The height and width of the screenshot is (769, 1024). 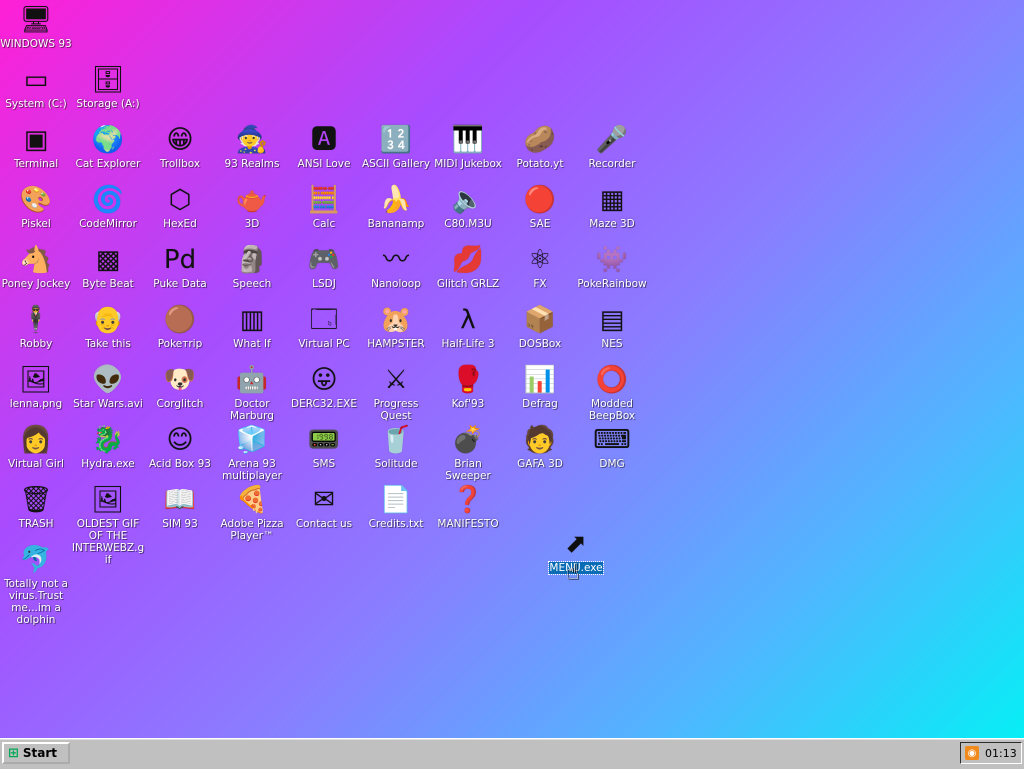 I want to click on desktop-icon-defrag: 📊 Defrag, so click(x=540, y=387).